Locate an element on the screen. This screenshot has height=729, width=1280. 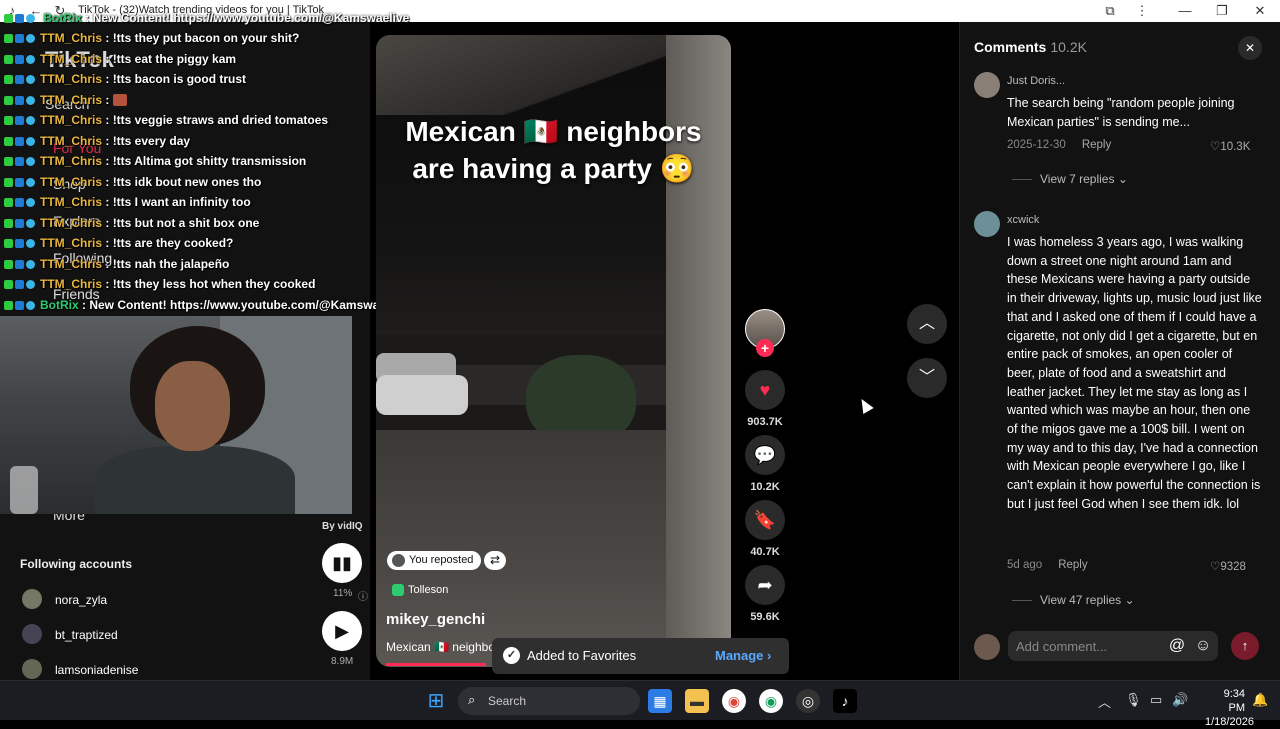
chat-message: !tts every day is located at coordinates (151, 140).